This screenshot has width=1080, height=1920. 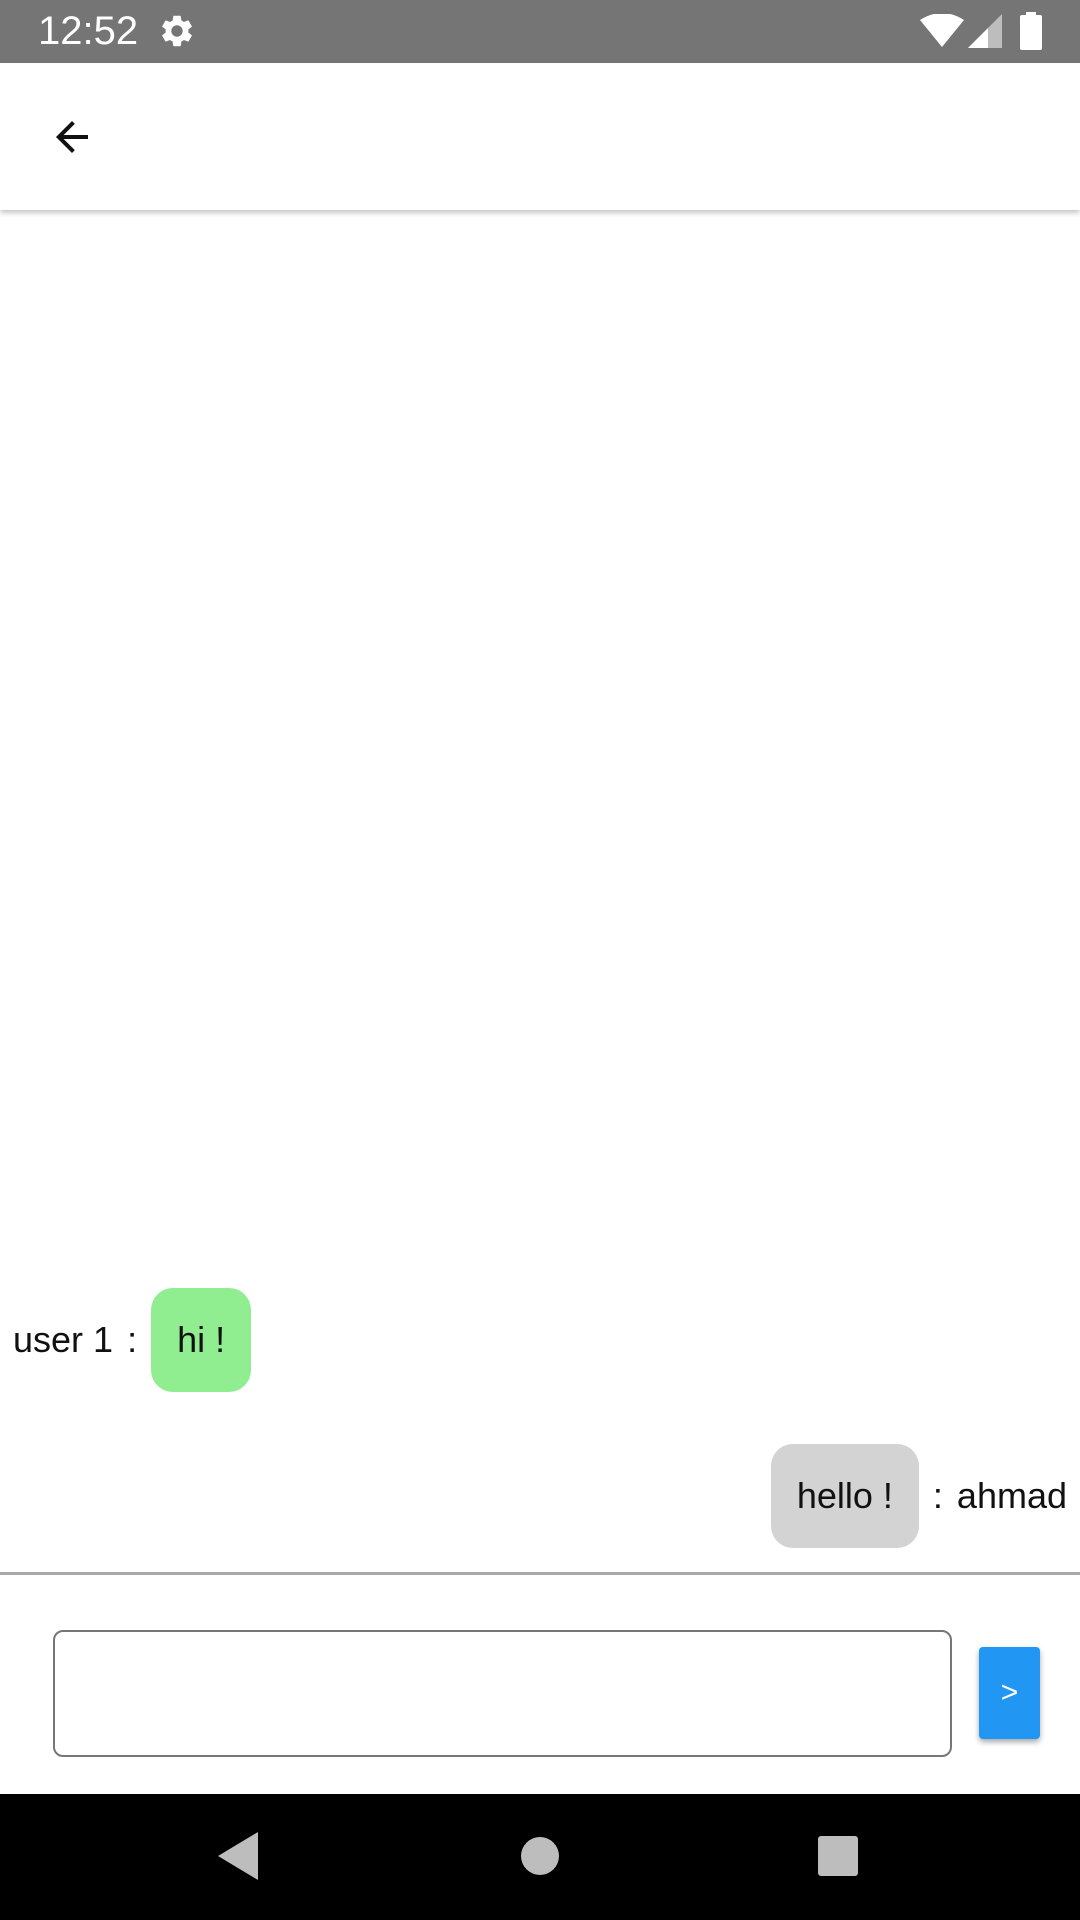 I want to click on back-button, so click(x=72, y=137).